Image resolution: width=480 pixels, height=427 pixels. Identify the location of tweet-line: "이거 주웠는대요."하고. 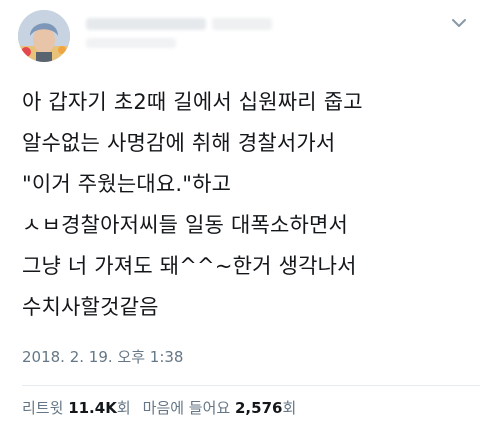
(127, 184).